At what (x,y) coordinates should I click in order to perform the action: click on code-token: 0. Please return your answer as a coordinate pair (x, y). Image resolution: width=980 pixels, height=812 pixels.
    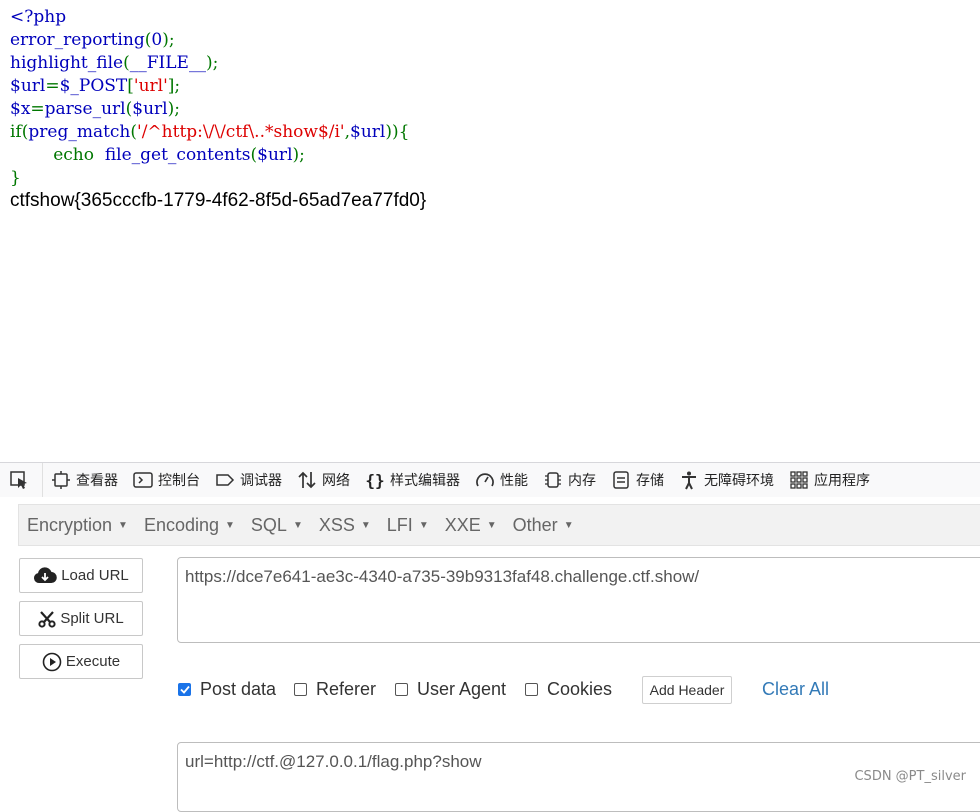
    Looking at the image, I should click on (157, 40).